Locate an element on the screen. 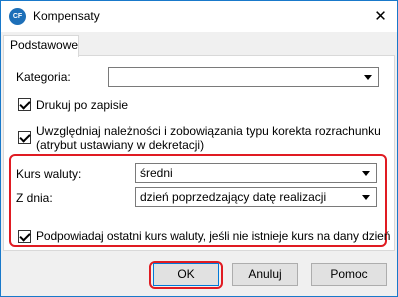 This screenshot has height=297, width=398. kurs-select: średni is located at coordinates (256, 173).